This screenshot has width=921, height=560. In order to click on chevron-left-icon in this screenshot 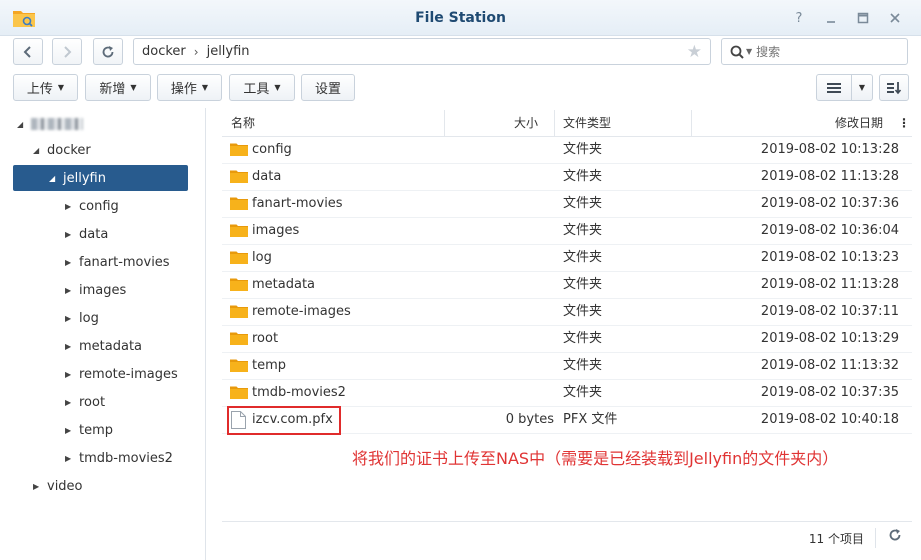, I will do `click(27, 51)`.